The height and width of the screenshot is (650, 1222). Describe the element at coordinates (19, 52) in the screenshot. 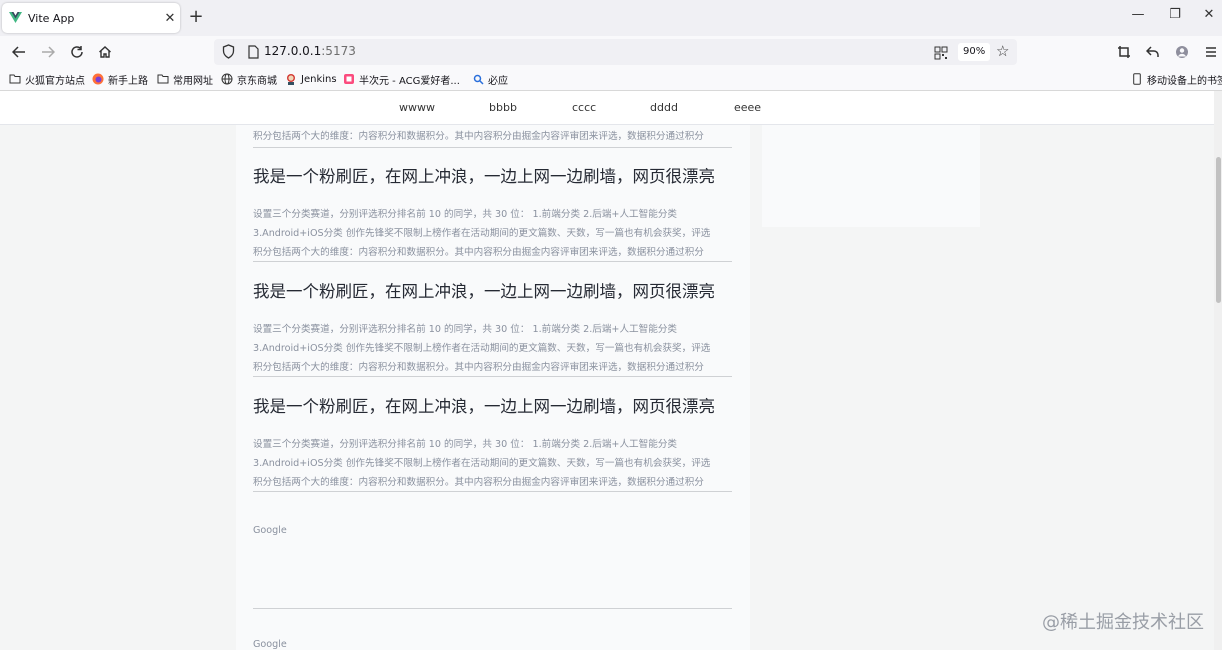

I see `back-arrow-icon` at that location.